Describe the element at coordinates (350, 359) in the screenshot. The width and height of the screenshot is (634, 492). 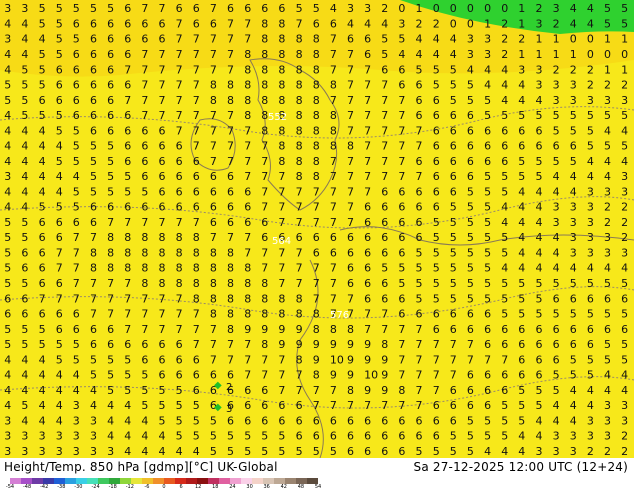
I see `temp-value: 9` at that location.